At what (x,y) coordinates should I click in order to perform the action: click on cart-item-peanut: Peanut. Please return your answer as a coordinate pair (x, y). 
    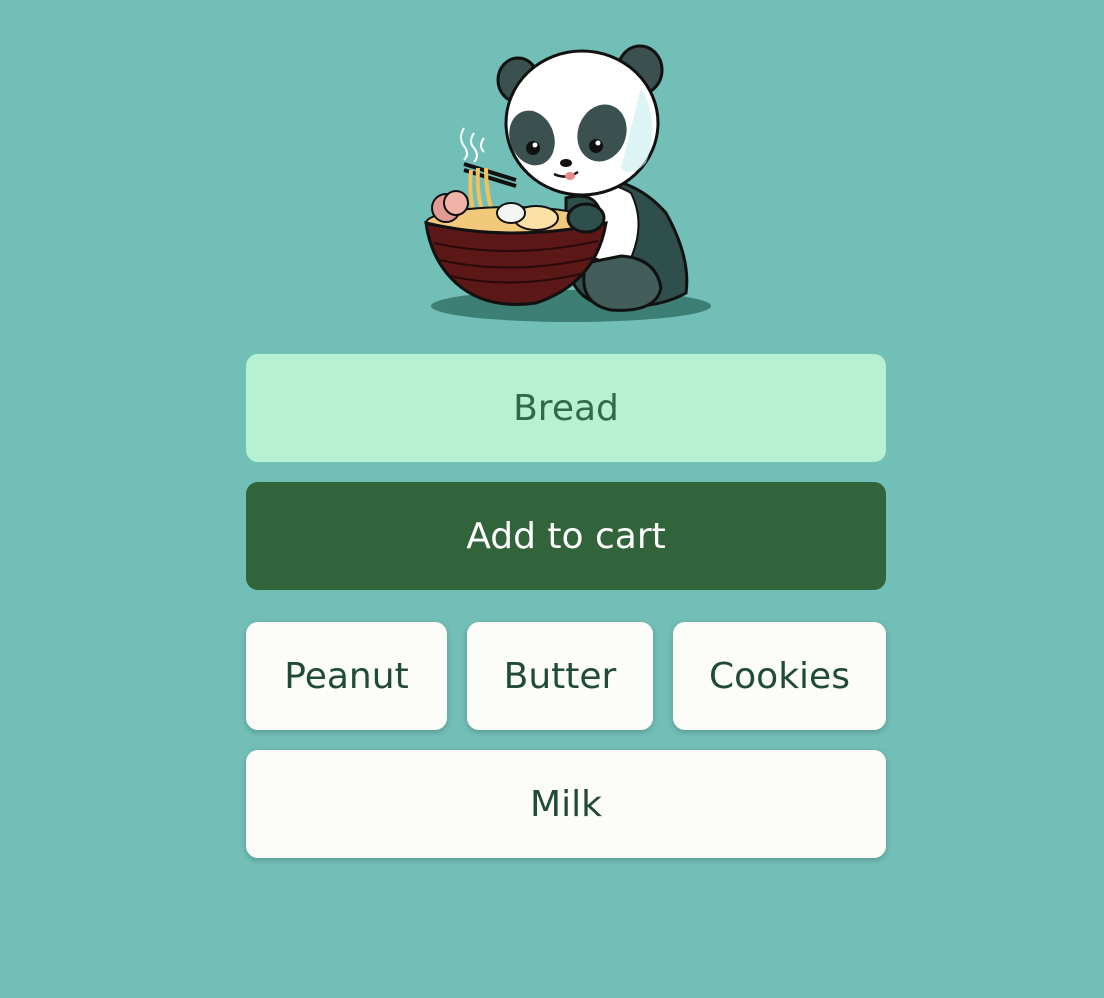
    Looking at the image, I should click on (346, 676).